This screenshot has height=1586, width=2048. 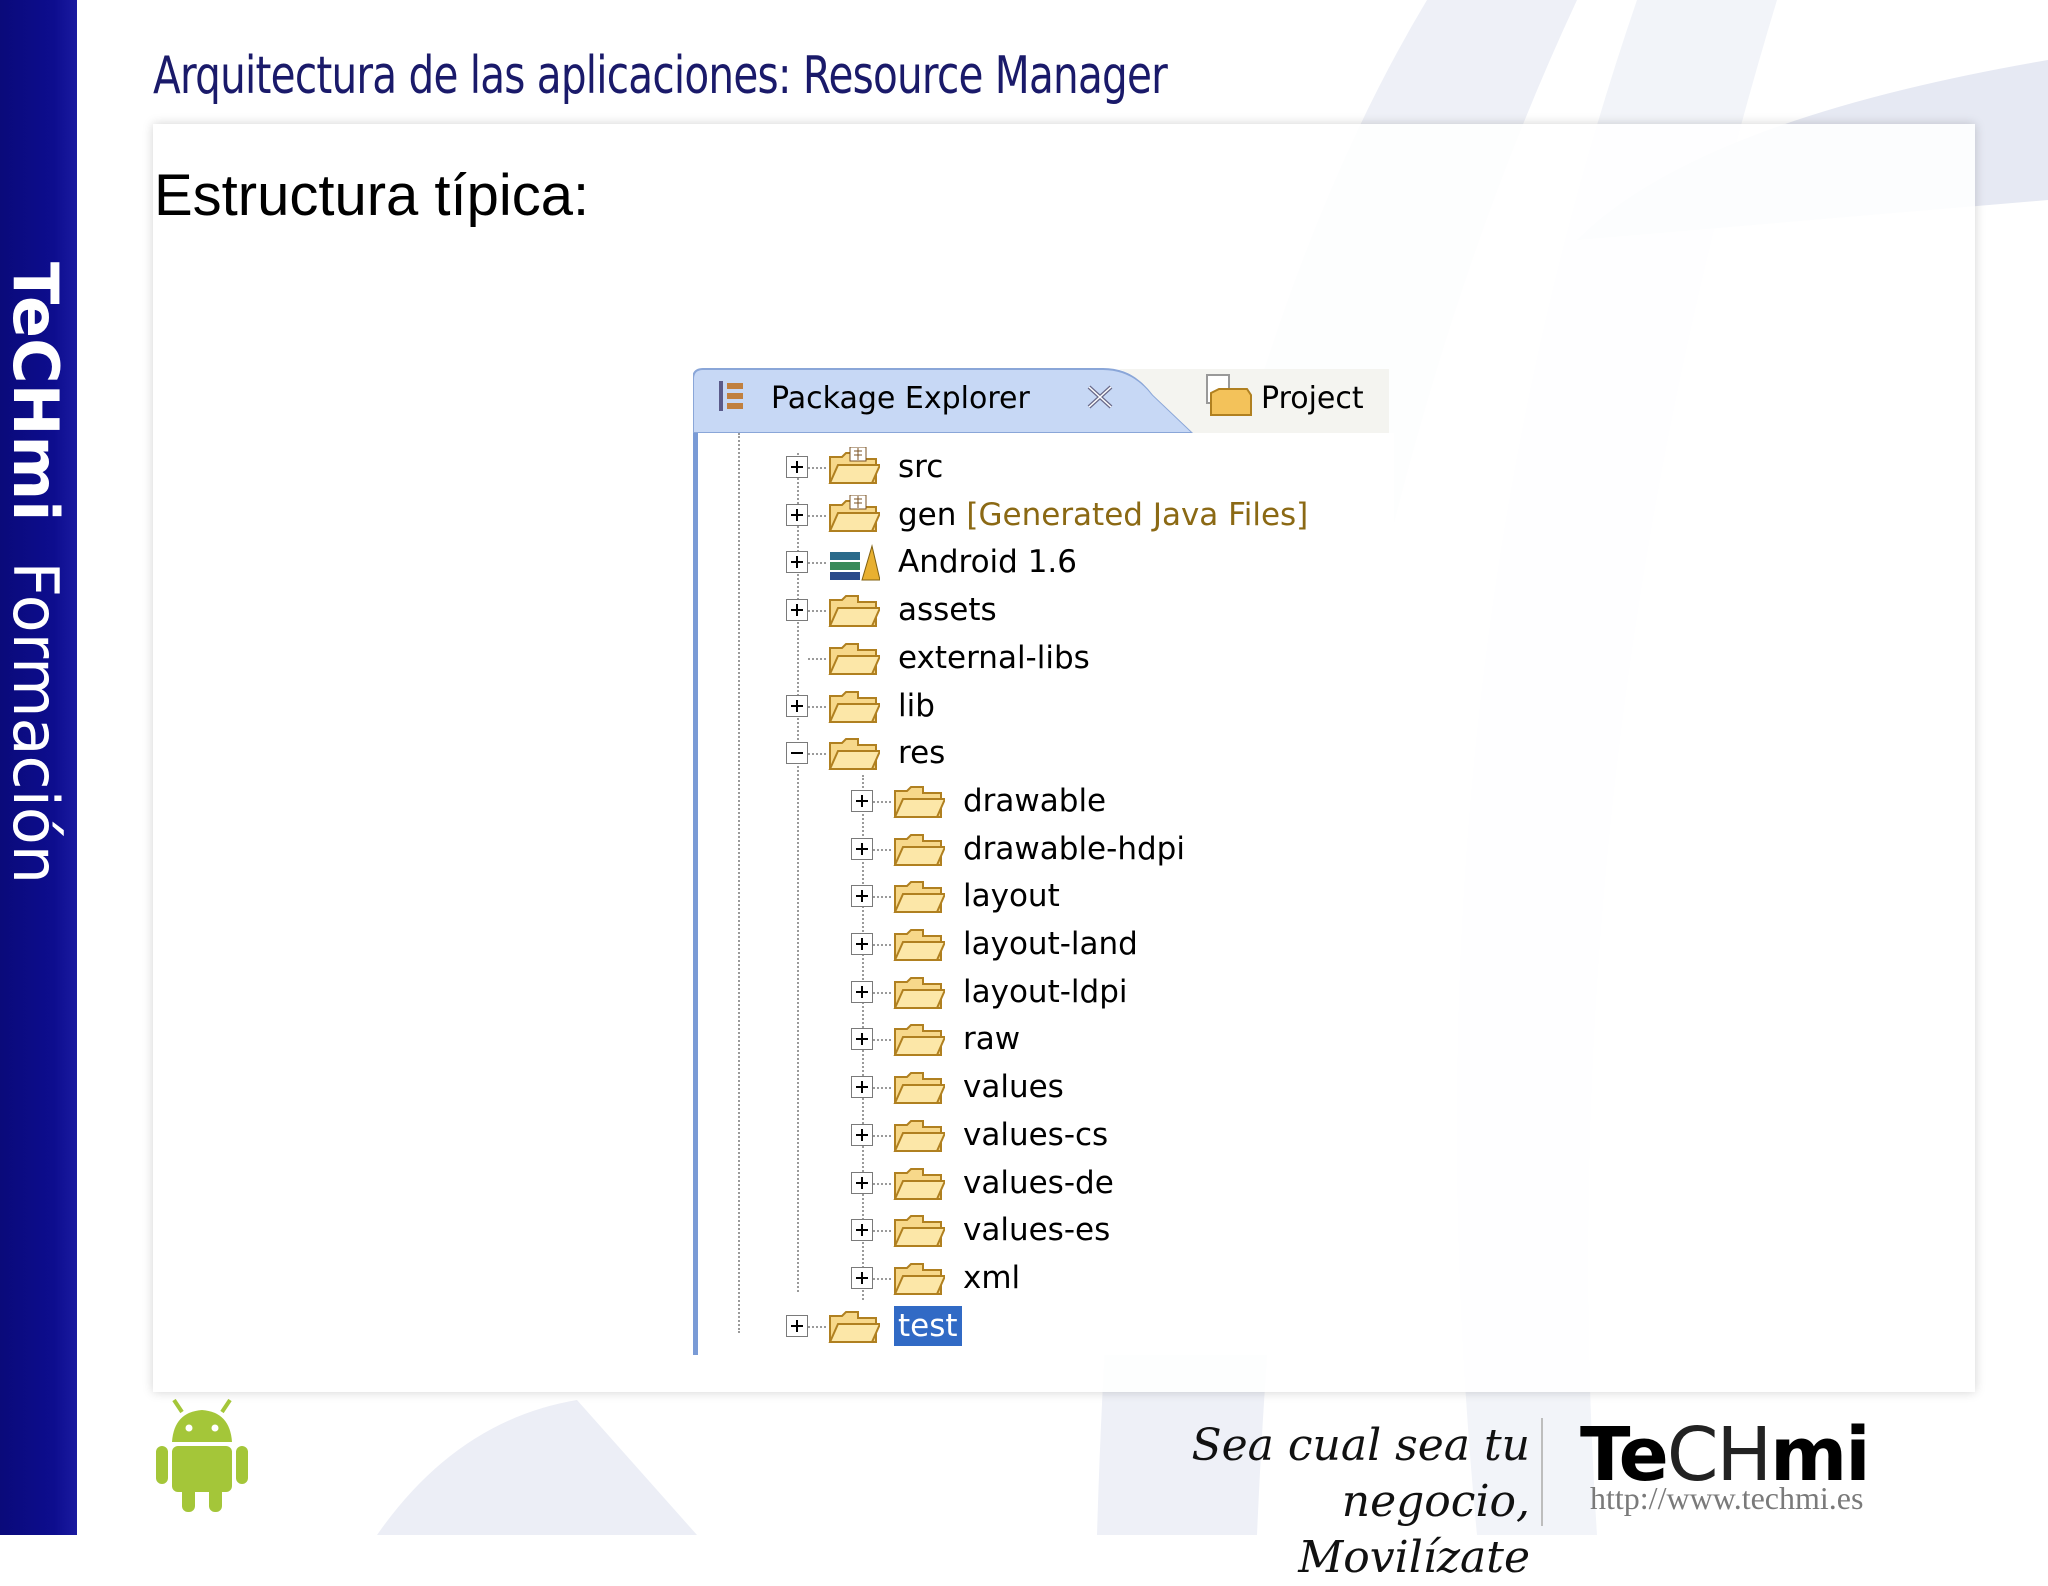 What do you see at coordinates (994, 657) in the screenshot?
I see `tree-item-label: external-libs` at bounding box center [994, 657].